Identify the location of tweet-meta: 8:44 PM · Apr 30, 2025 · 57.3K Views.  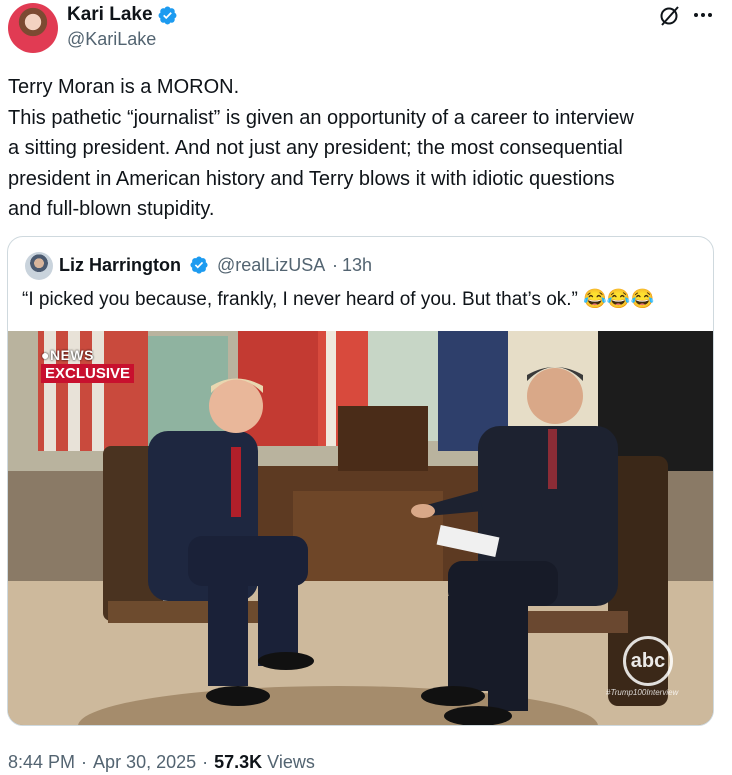
(161, 762).